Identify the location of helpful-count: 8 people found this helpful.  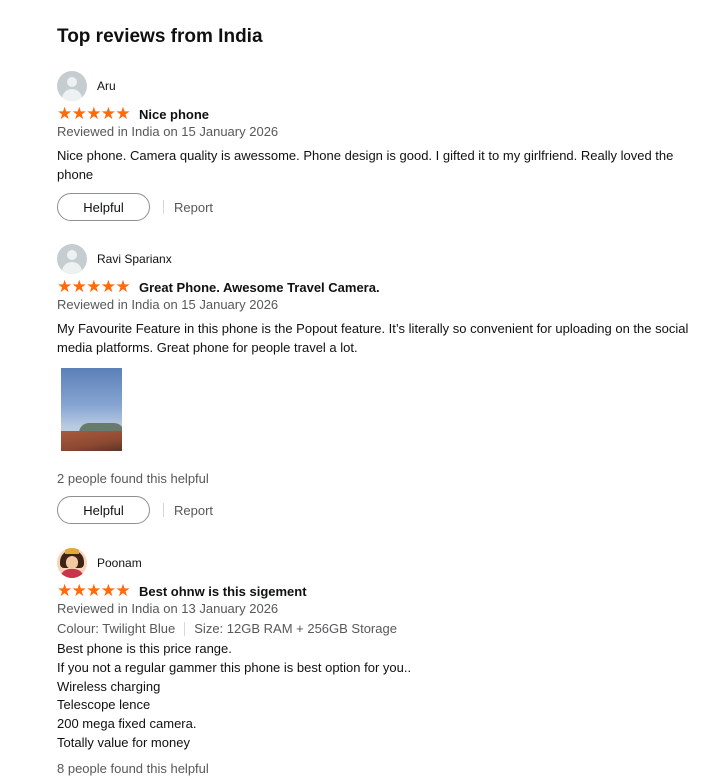
(133, 768).